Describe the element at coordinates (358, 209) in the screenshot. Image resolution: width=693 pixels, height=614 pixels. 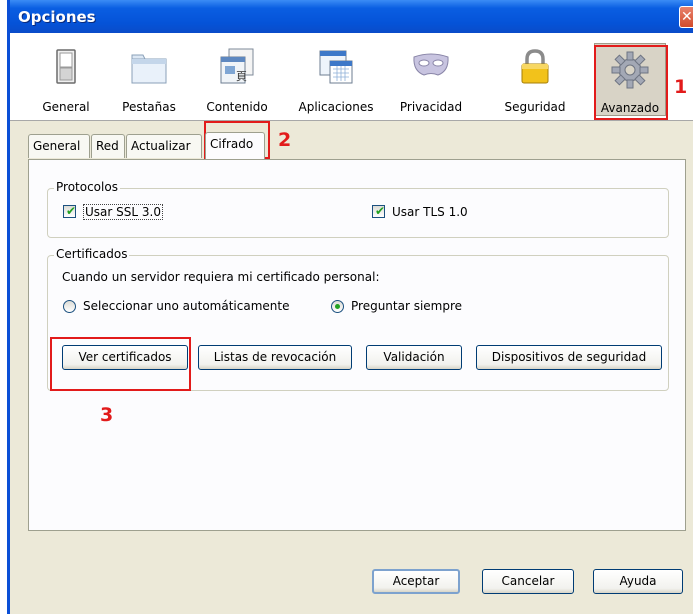
I see `protocolos-group: Protocolos ✔ Usar SSL 3.0 ✔ Usar TLS 1.0` at that location.